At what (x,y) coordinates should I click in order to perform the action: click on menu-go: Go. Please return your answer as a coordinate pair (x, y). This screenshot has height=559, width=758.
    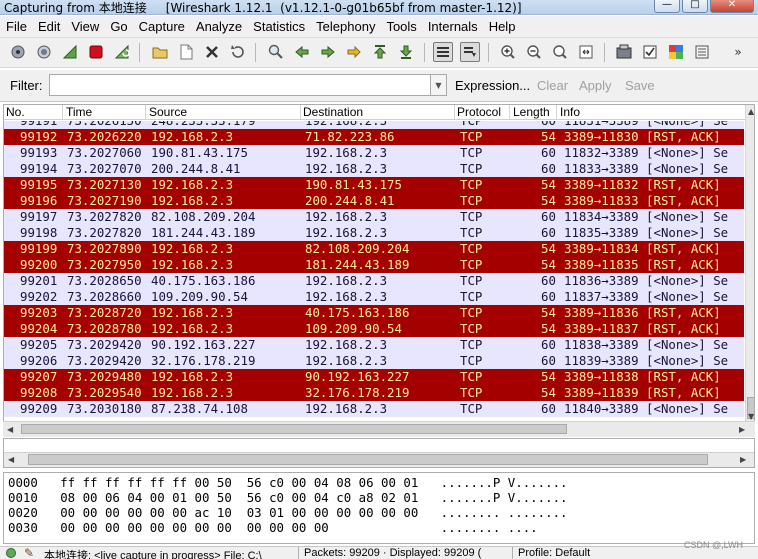
    Looking at the image, I should click on (118, 26).